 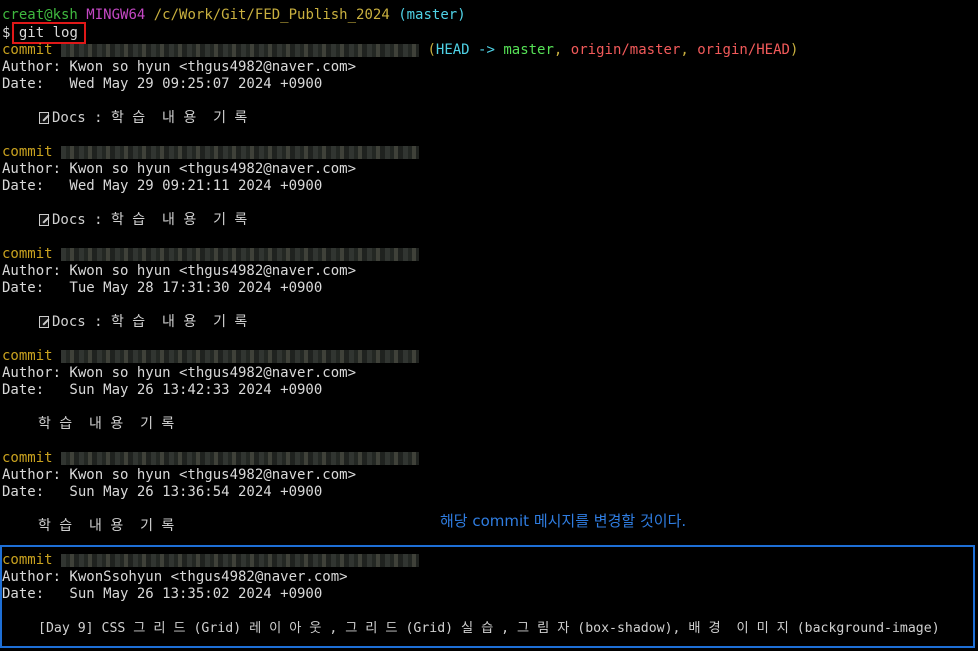 What do you see at coordinates (431, 50) in the screenshot?
I see `refs-open: (` at bounding box center [431, 50].